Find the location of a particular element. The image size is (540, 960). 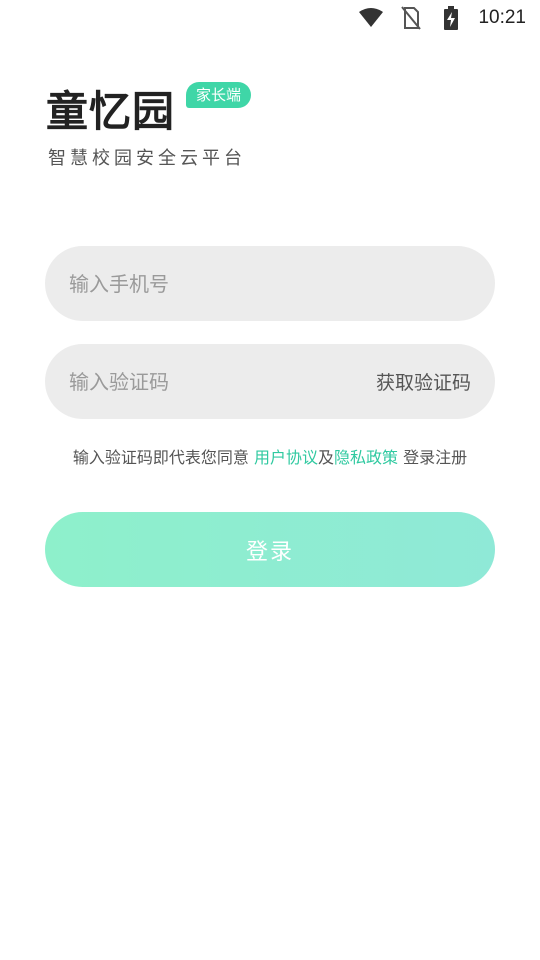

phone-input is located at coordinates (270, 283).